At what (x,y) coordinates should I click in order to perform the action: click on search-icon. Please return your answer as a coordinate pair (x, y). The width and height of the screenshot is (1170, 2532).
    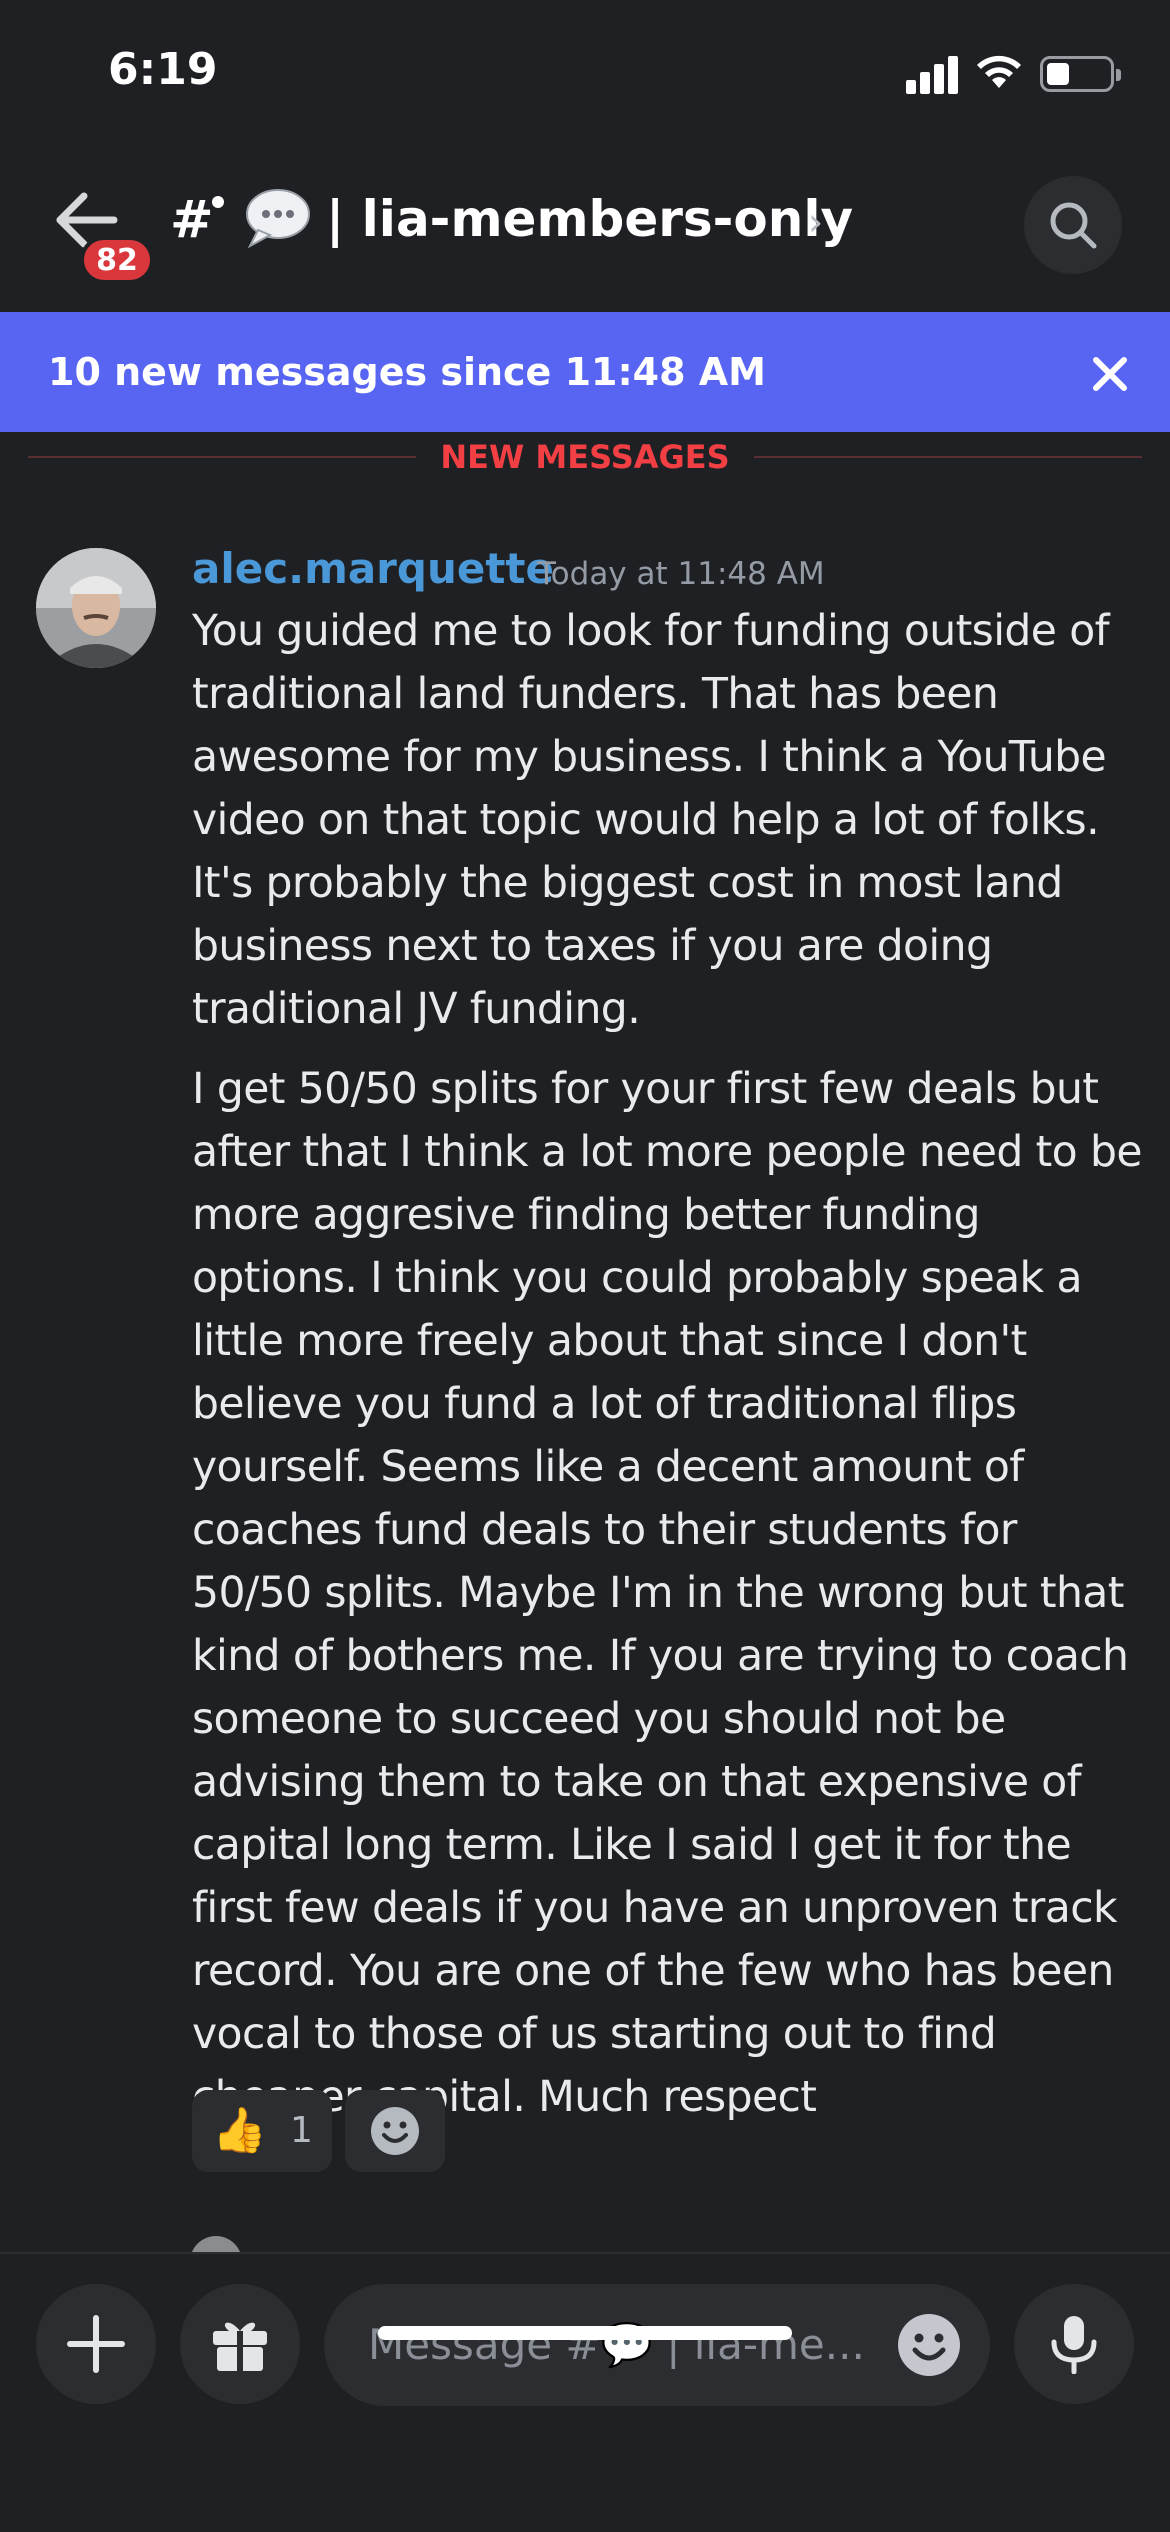
    Looking at the image, I should click on (1073, 225).